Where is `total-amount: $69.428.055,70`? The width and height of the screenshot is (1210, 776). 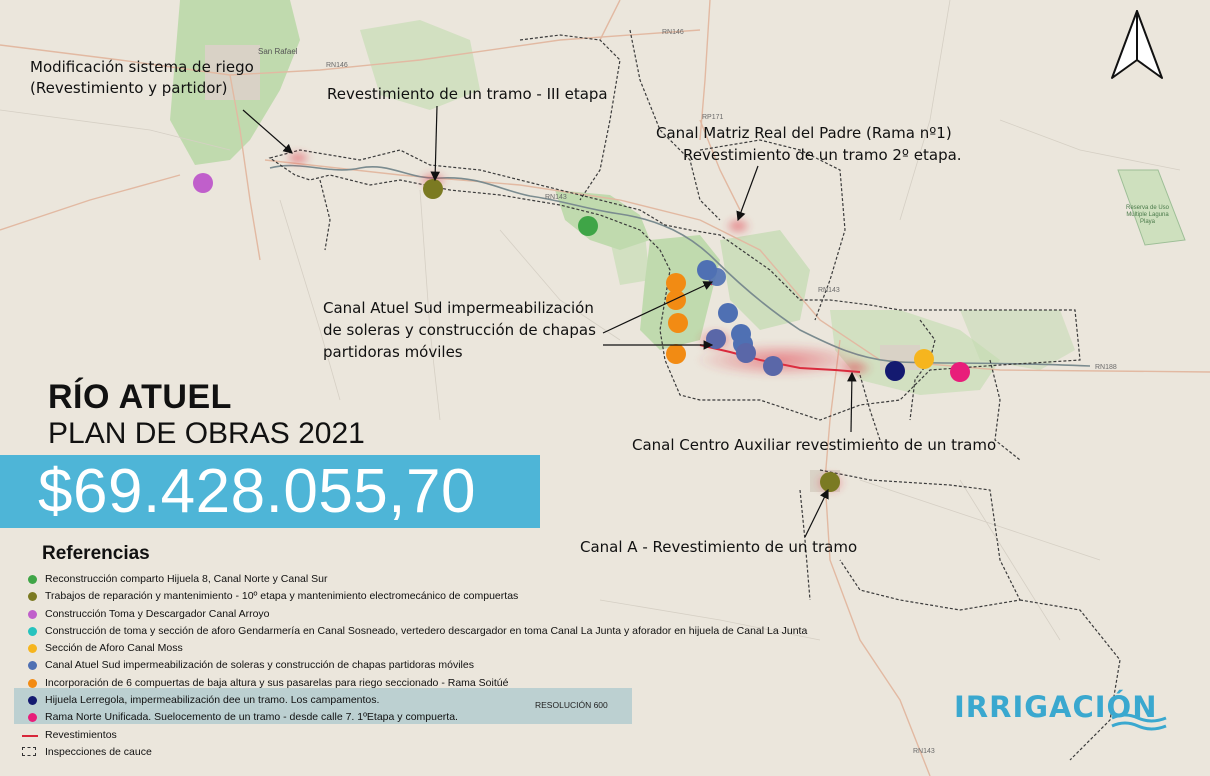
total-amount: $69.428.055,70 is located at coordinates (257, 491).